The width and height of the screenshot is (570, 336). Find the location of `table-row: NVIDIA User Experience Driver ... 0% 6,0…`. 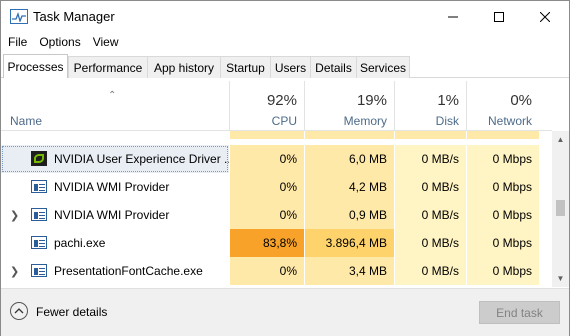

table-row: NVIDIA User Experience Driver ... 0% 6,0… is located at coordinates (276, 159).